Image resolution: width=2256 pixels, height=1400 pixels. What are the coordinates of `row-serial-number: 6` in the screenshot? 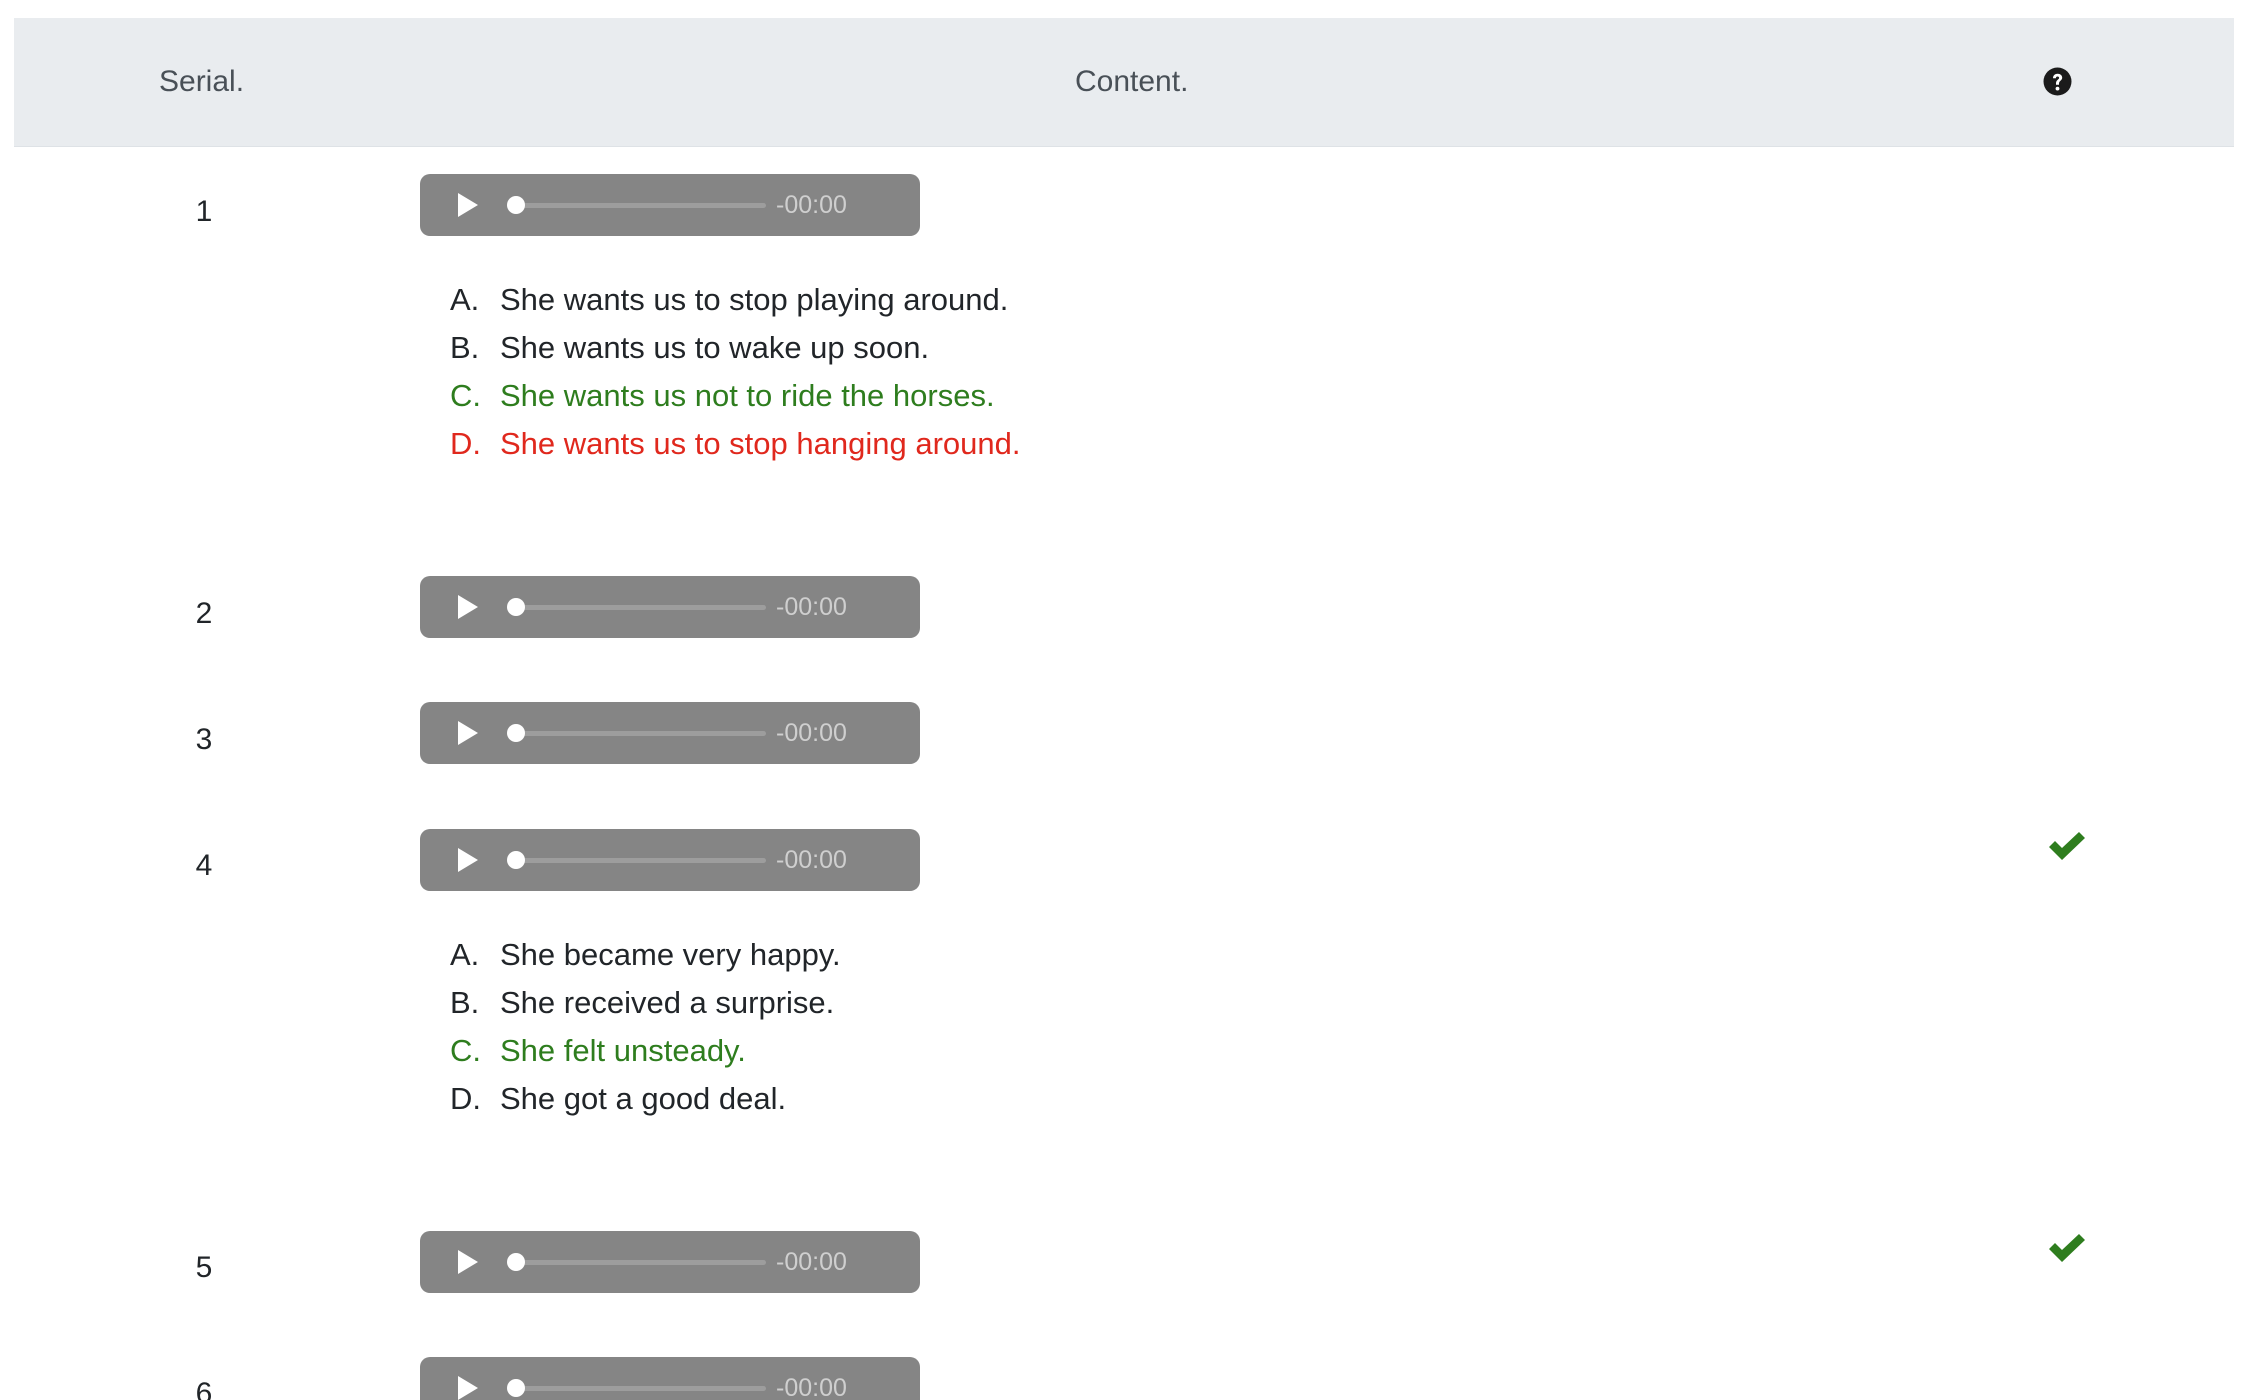 It's located at (204, 1388).